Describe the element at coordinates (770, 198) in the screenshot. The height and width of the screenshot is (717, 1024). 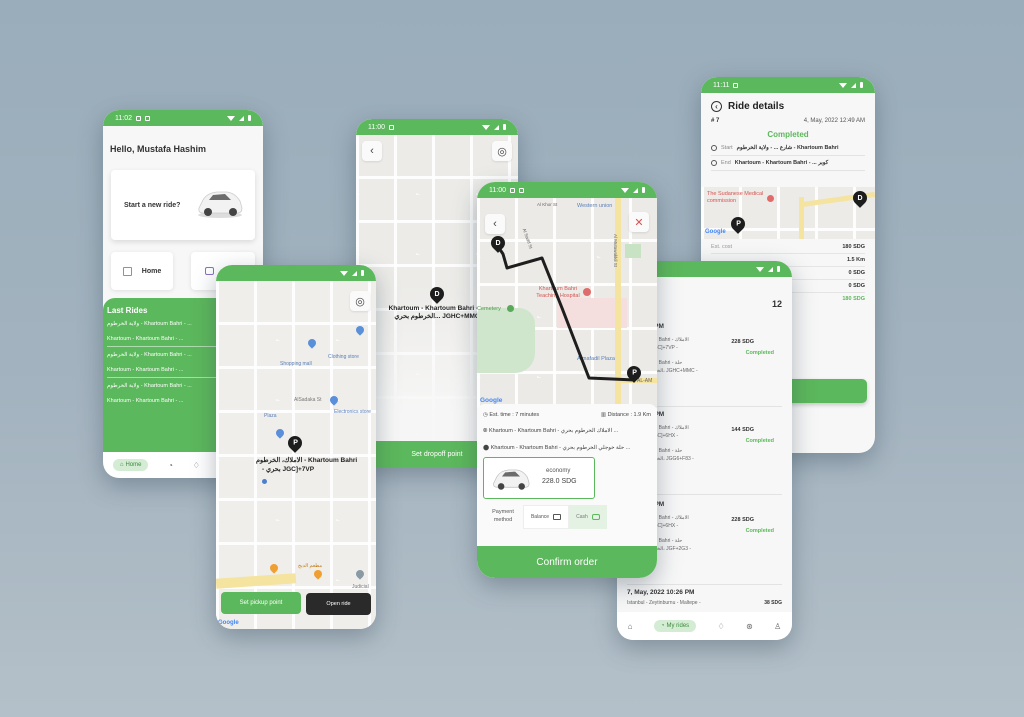
I see `hospital-icon` at that location.